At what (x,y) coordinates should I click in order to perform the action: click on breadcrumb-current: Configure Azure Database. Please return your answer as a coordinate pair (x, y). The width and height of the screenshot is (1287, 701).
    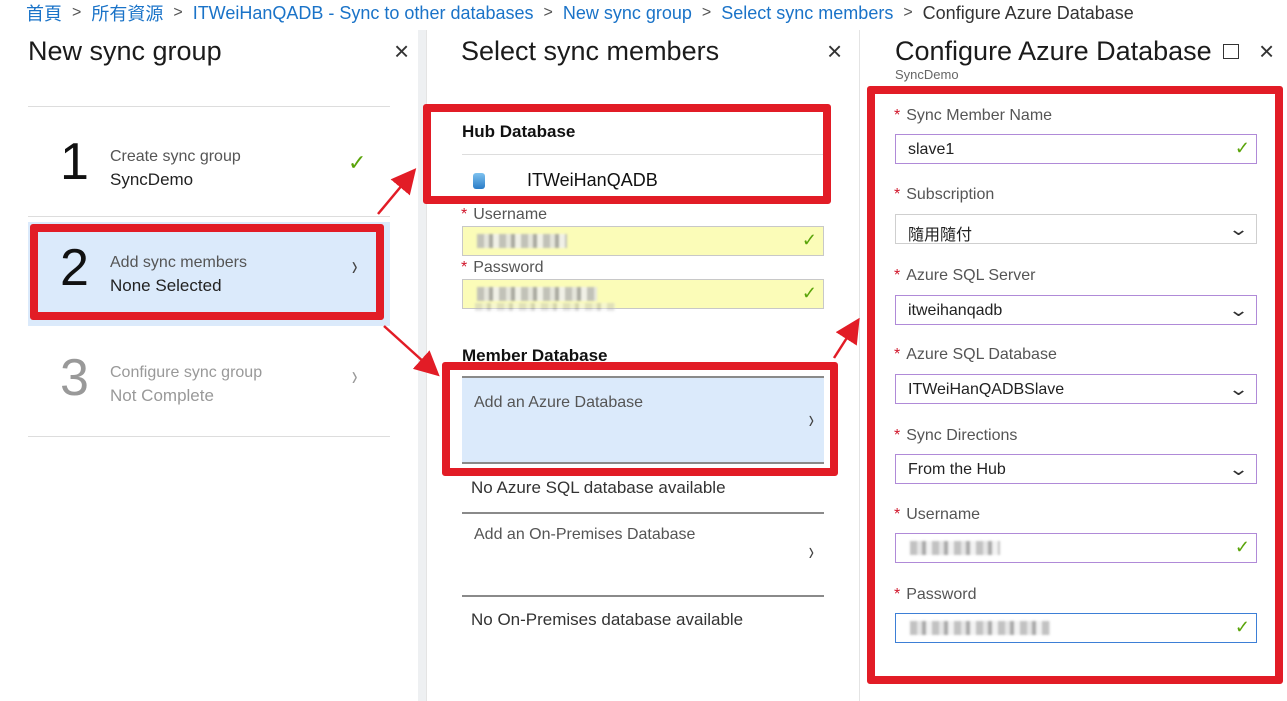
    Looking at the image, I should click on (1028, 12).